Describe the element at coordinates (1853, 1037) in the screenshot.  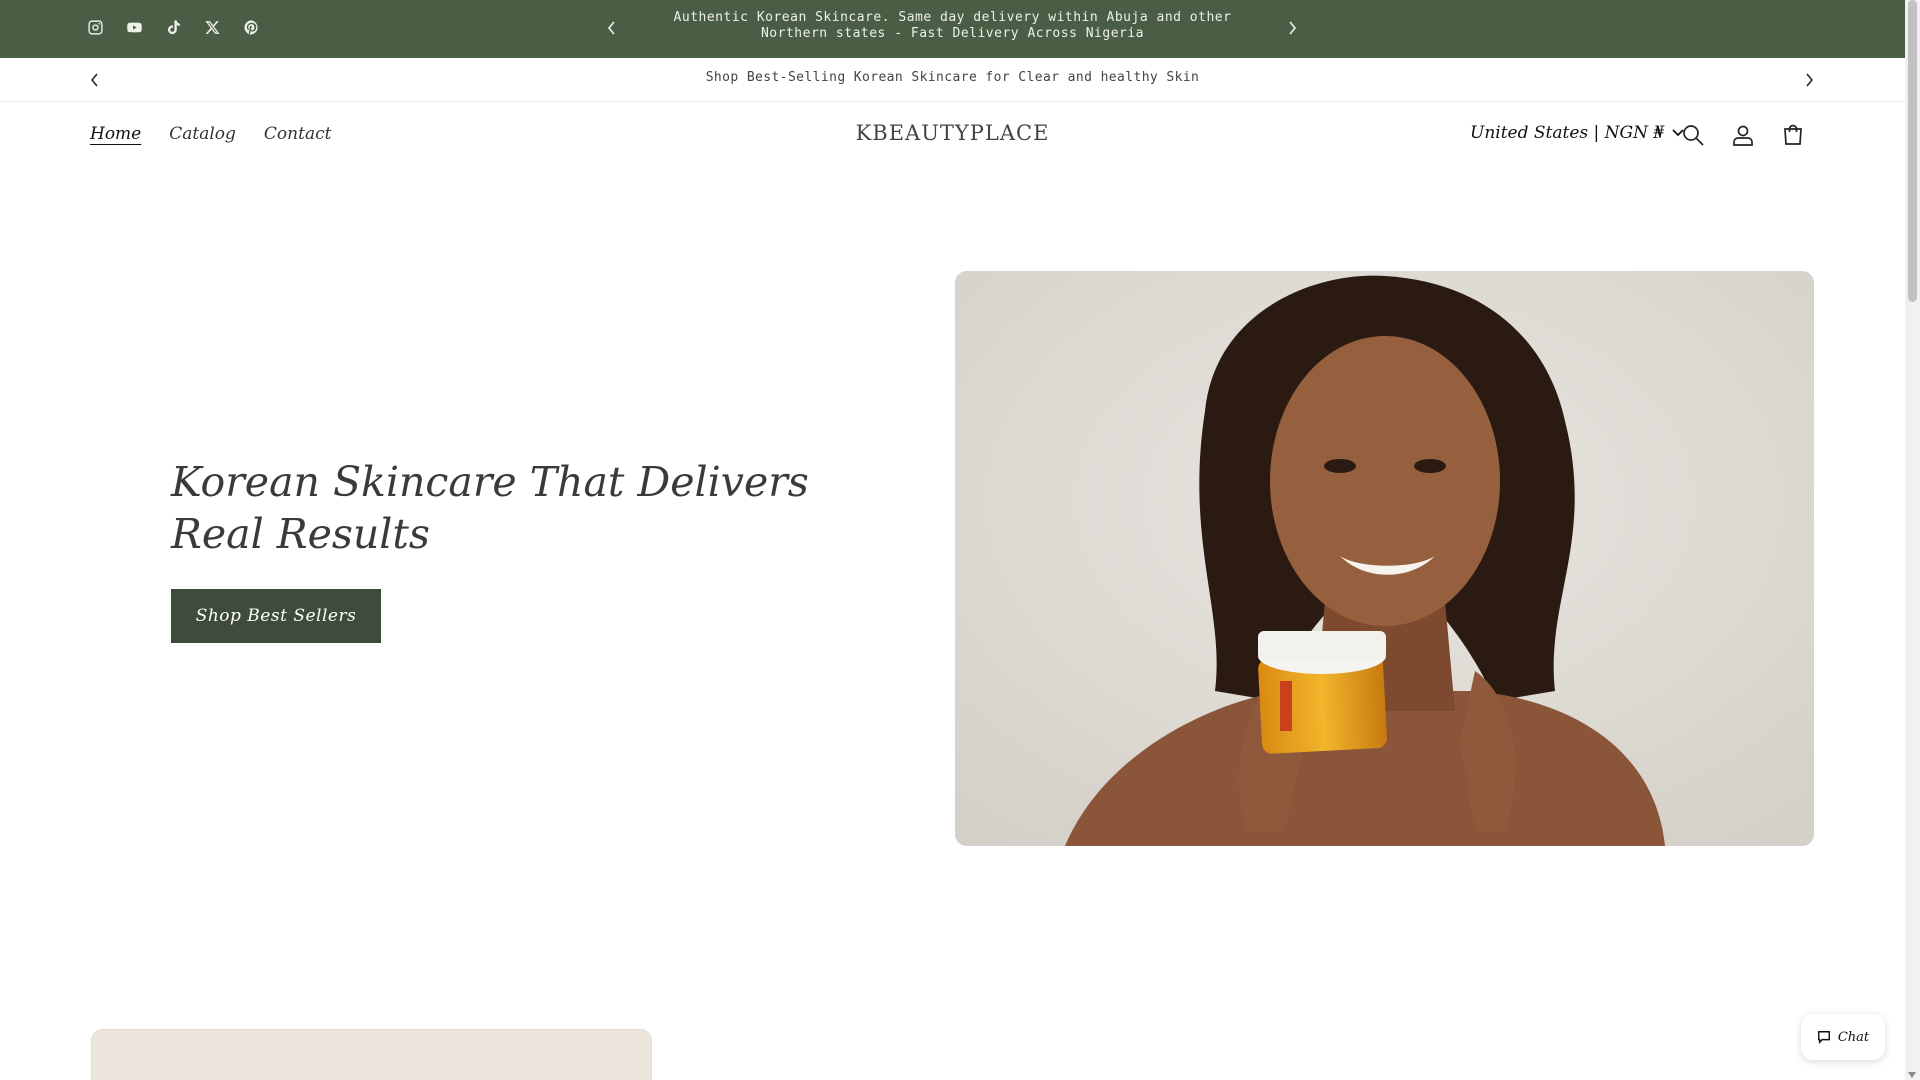
I see `chat-label: Chat` at that location.